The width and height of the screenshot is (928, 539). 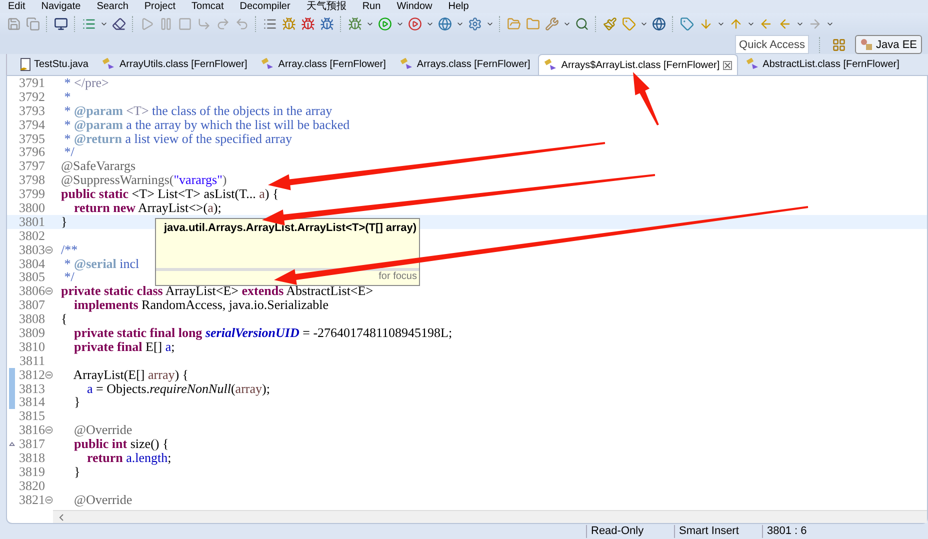 What do you see at coordinates (831, 64) in the screenshot?
I see `tab-label: AbstractList.class [FernFlower]` at bounding box center [831, 64].